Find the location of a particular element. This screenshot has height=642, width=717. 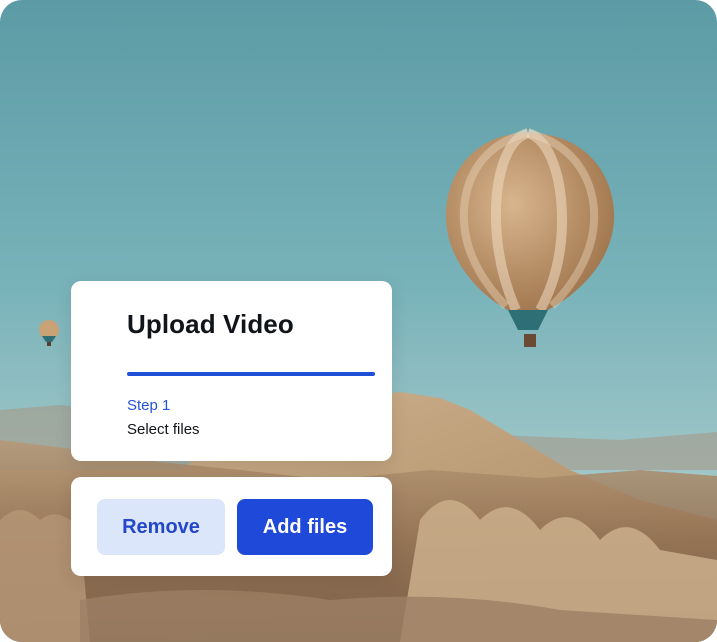

step-description: Select files is located at coordinates (163, 429).